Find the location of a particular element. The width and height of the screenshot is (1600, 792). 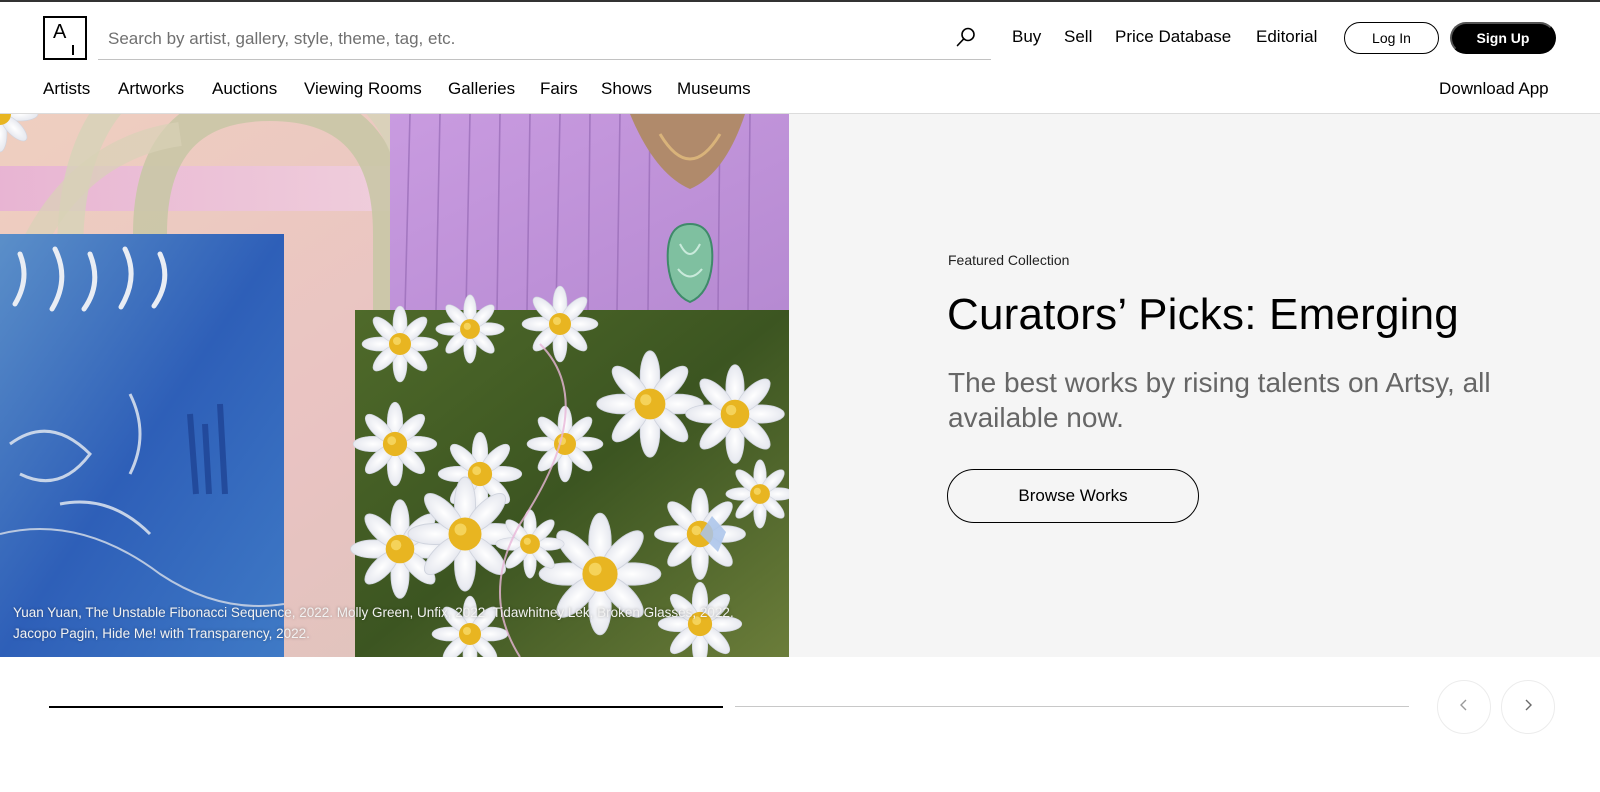

subnav-auctions: Auctions is located at coordinates (244, 89).